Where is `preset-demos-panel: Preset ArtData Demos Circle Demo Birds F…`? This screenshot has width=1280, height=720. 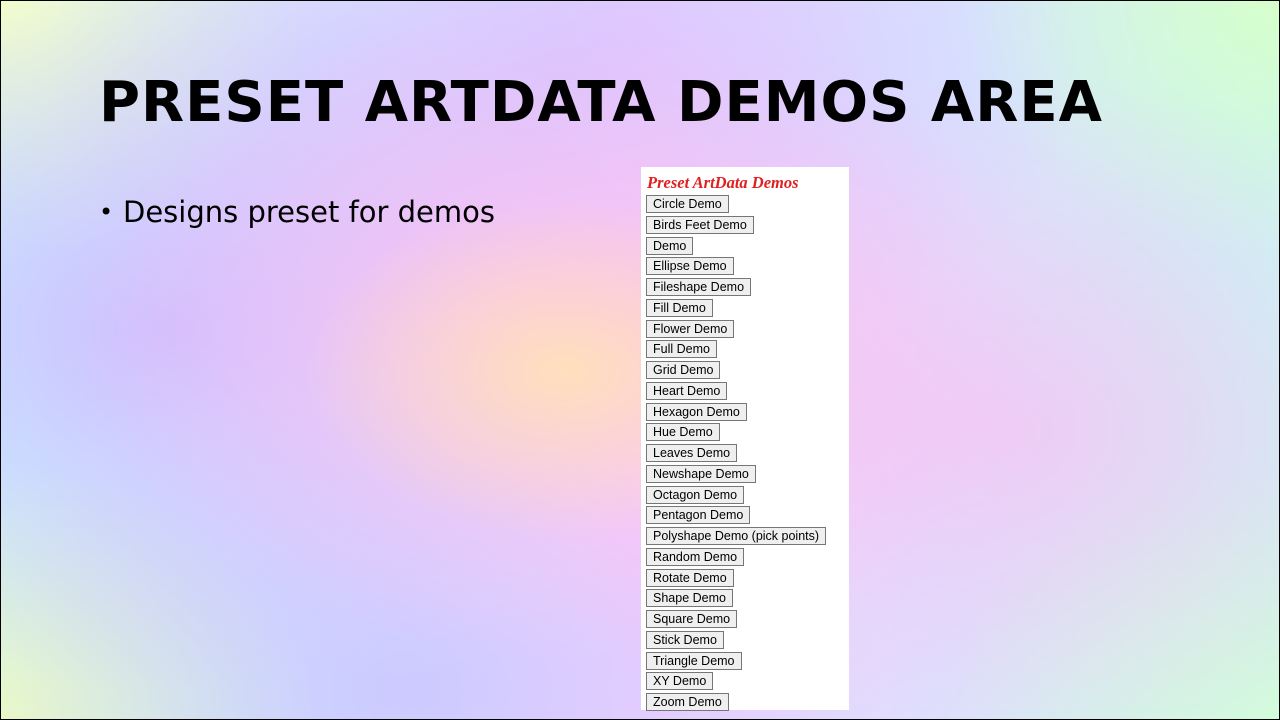
preset-demos-panel: Preset ArtData Demos Circle Demo Birds F… is located at coordinates (745, 439).